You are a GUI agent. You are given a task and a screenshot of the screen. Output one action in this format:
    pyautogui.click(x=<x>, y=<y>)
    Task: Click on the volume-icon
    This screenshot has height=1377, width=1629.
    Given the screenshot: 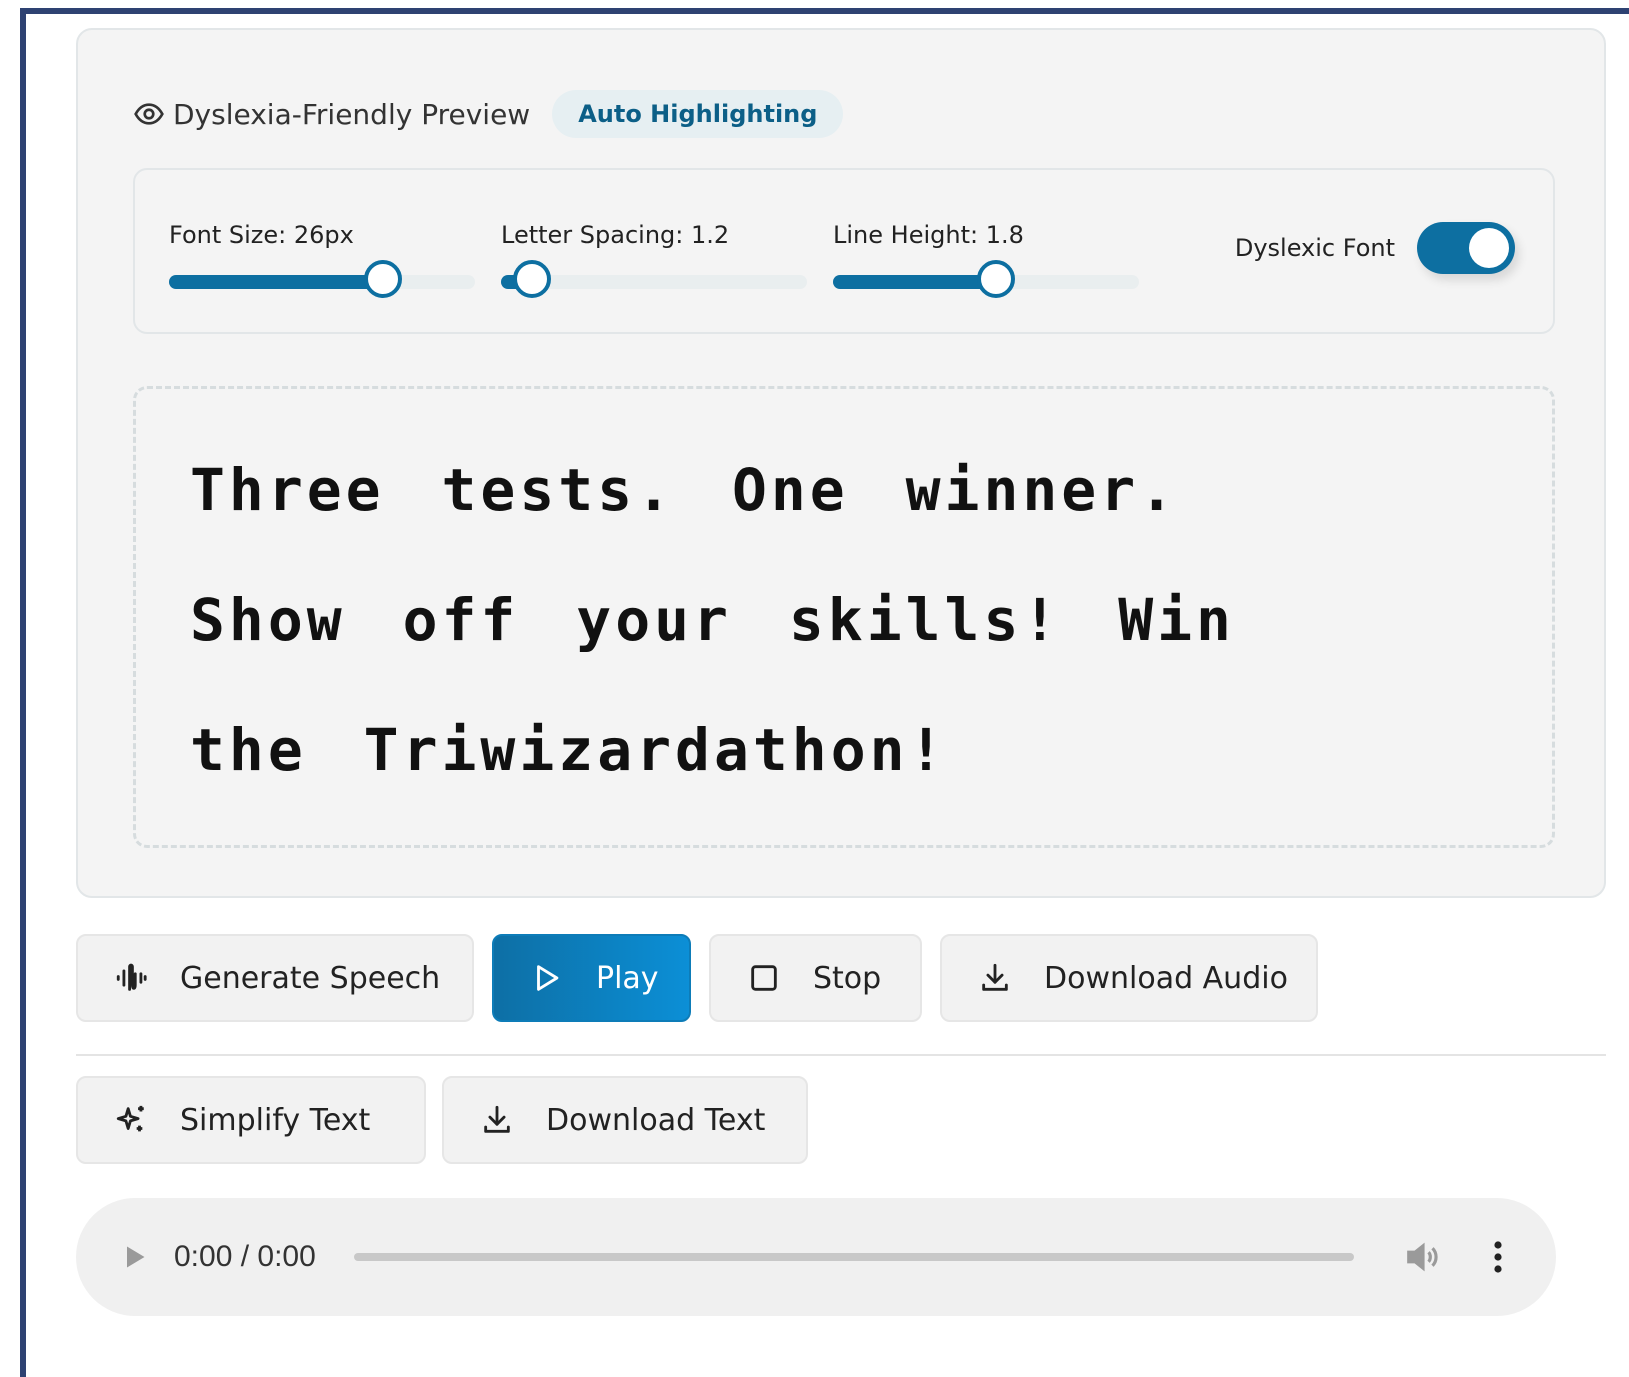 What is the action you would take?
    pyautogui.click(x=1423, y=1257)
    